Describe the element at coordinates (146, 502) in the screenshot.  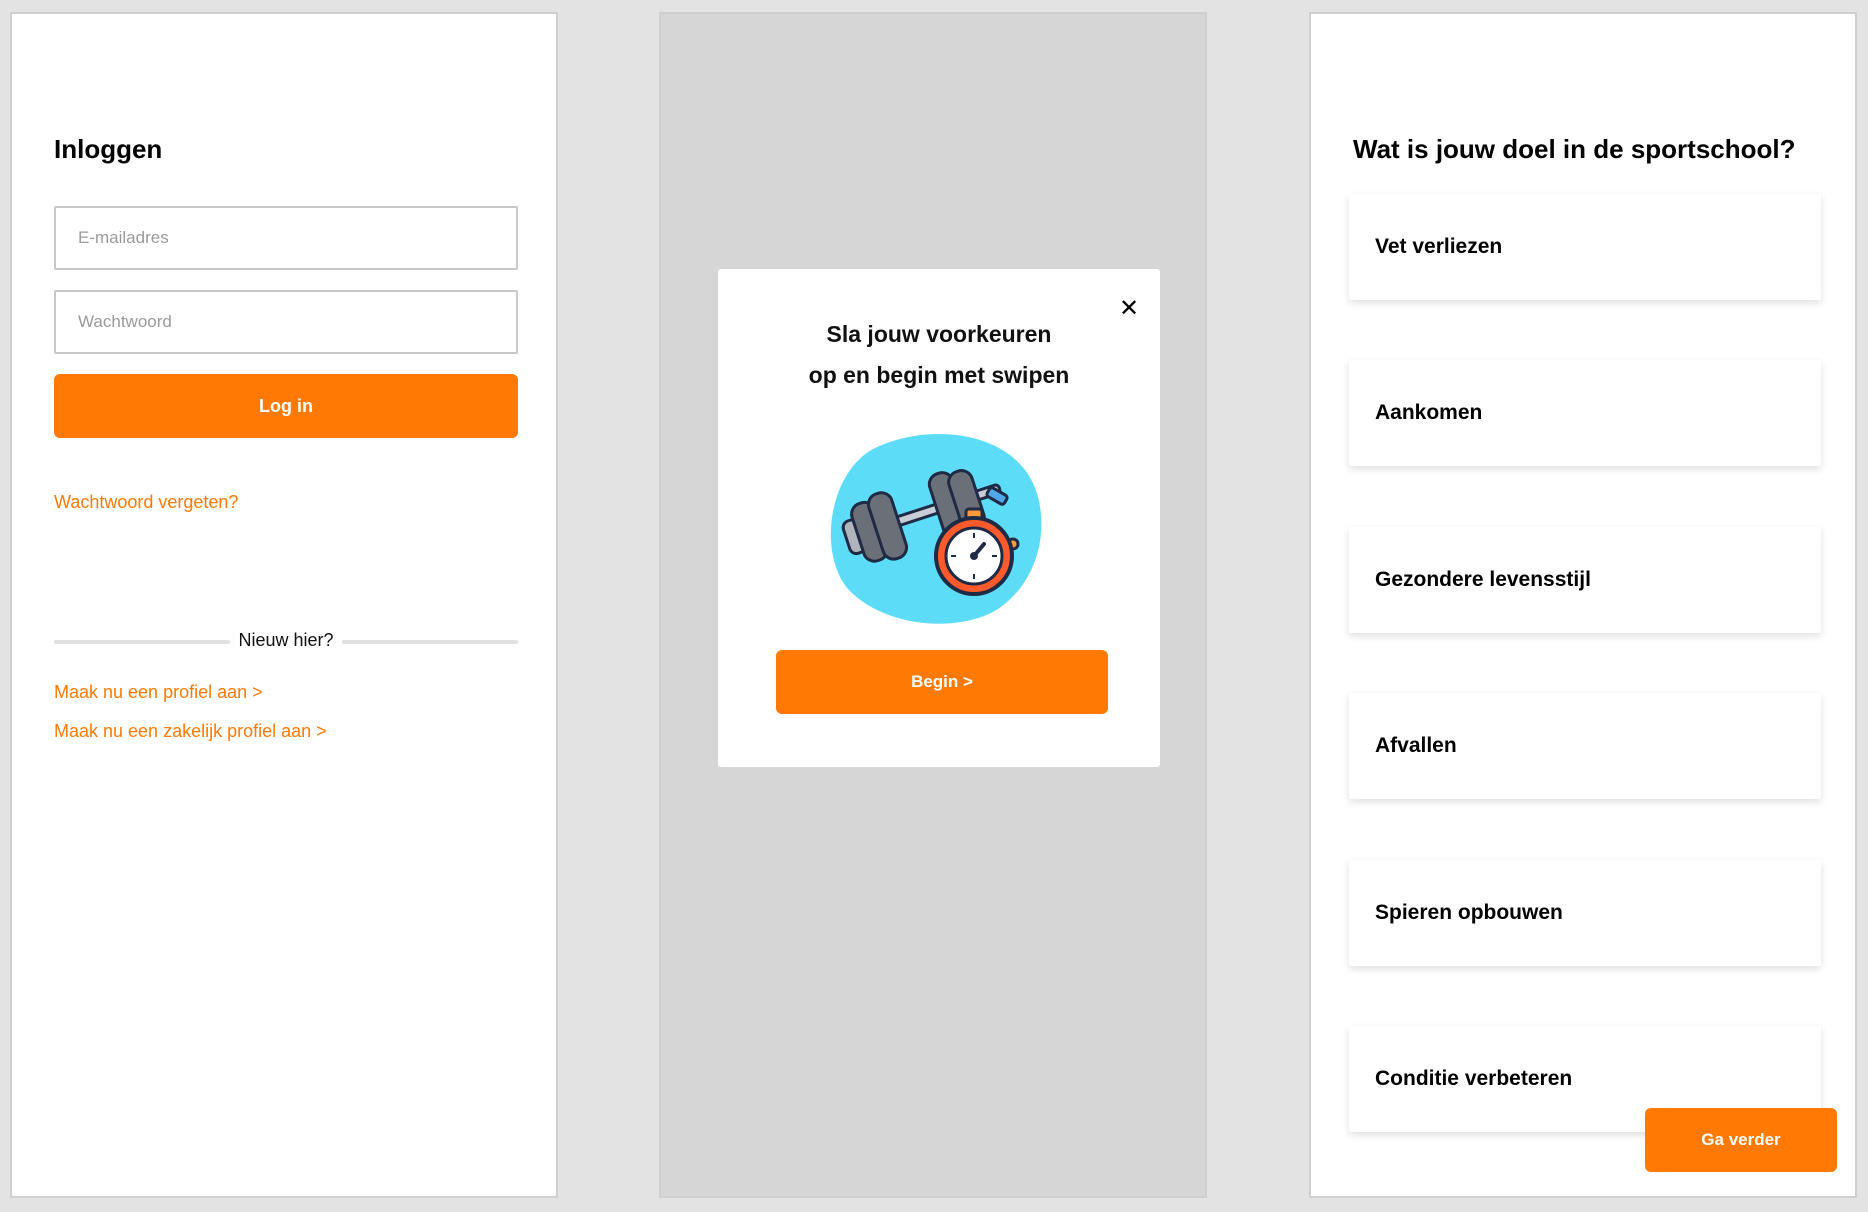
I see `forgot-password-link: Wachtwoord vergeten?` at that location.